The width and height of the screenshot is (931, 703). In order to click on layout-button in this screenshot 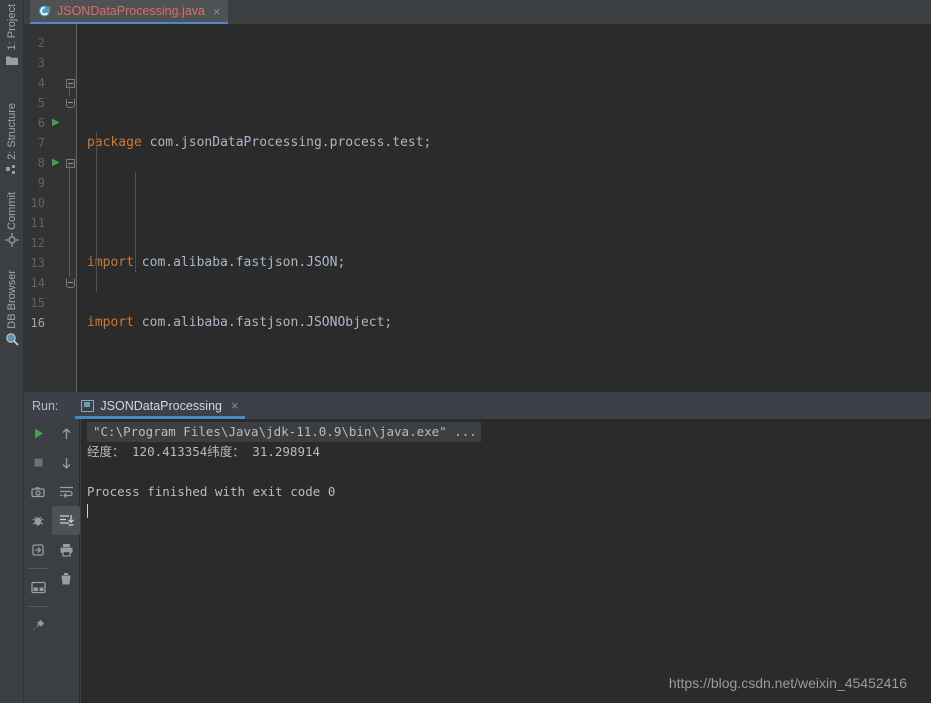, I will do `click(38, 587)`.